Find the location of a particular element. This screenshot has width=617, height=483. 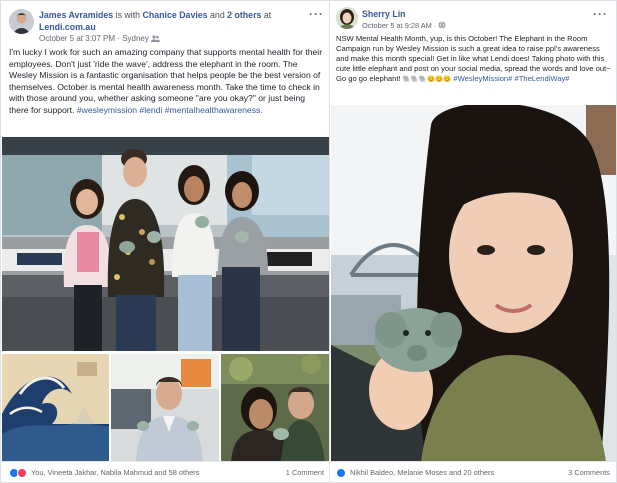

hashtag-lendi: #lendi is located at coordinates (150, 110).